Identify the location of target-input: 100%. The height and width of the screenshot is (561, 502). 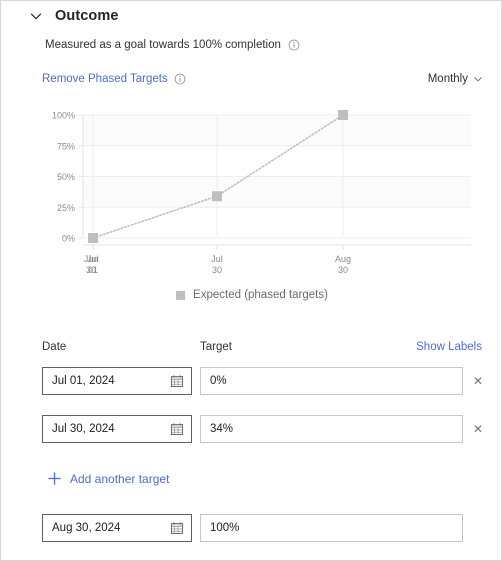
(331, 528).